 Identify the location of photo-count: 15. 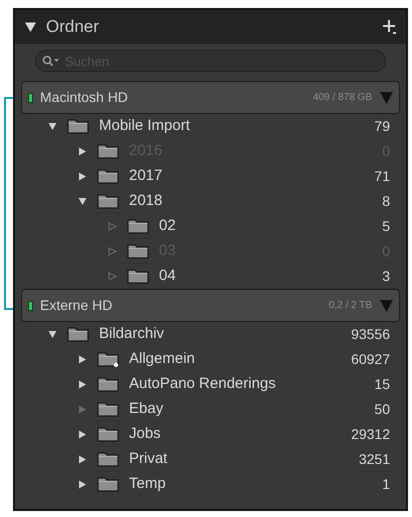
(382, 384).